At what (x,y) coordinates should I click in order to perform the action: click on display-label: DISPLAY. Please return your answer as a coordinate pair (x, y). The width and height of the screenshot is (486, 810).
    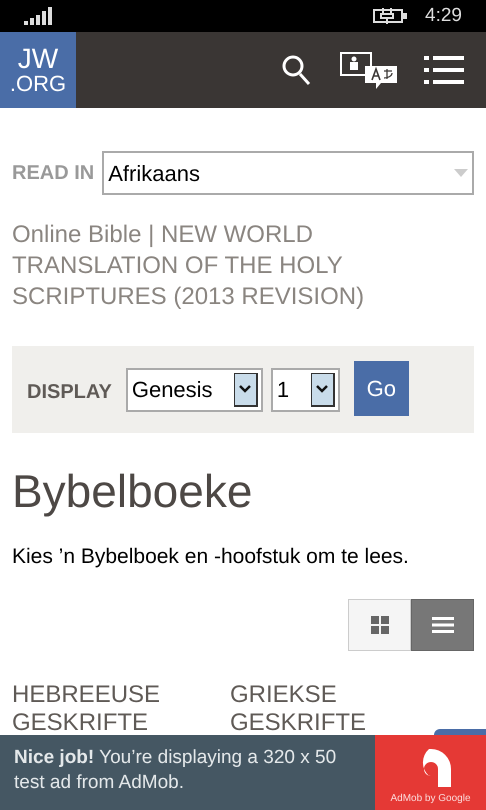
    Looking at the image, I should click on (69, 392).